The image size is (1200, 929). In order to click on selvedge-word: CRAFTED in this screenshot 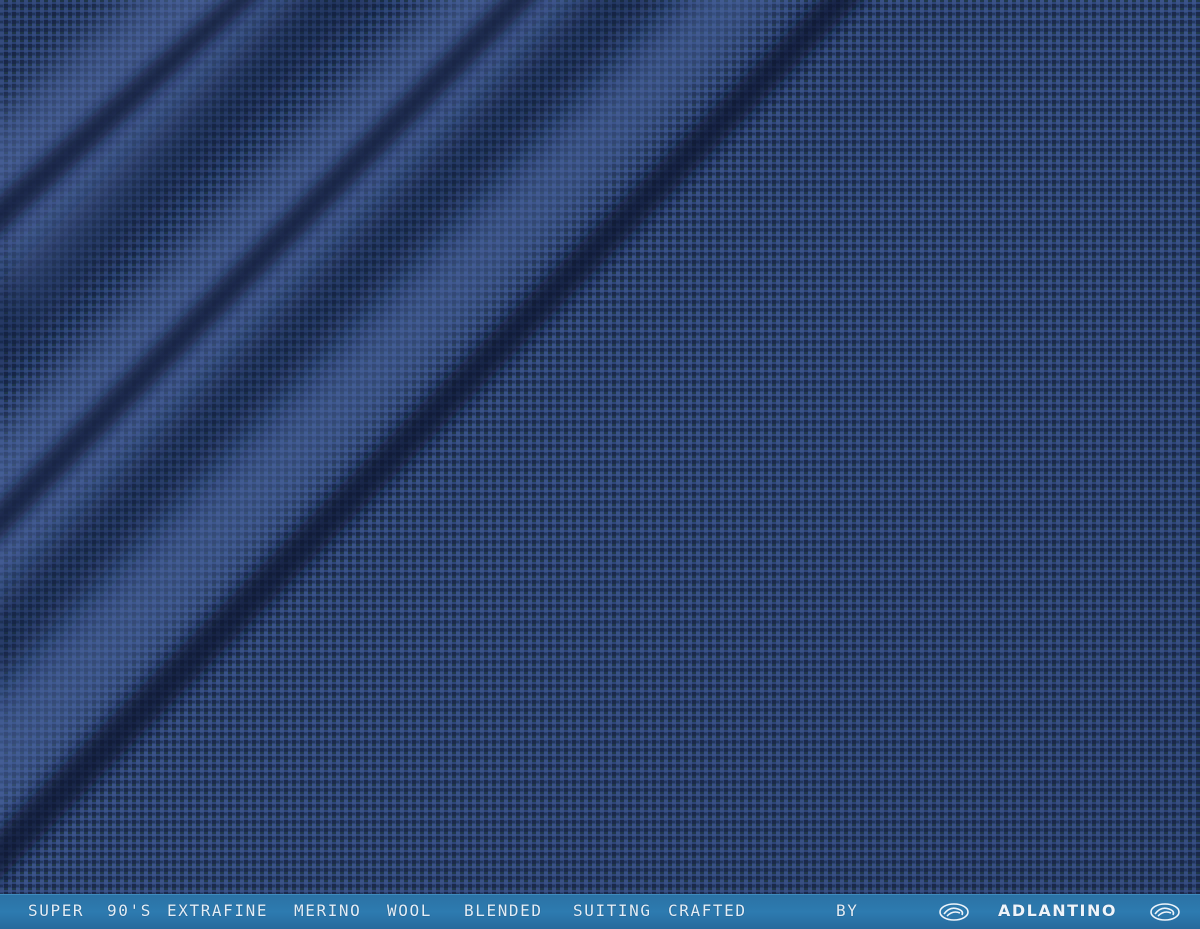, I will do `click(707, 910)`.